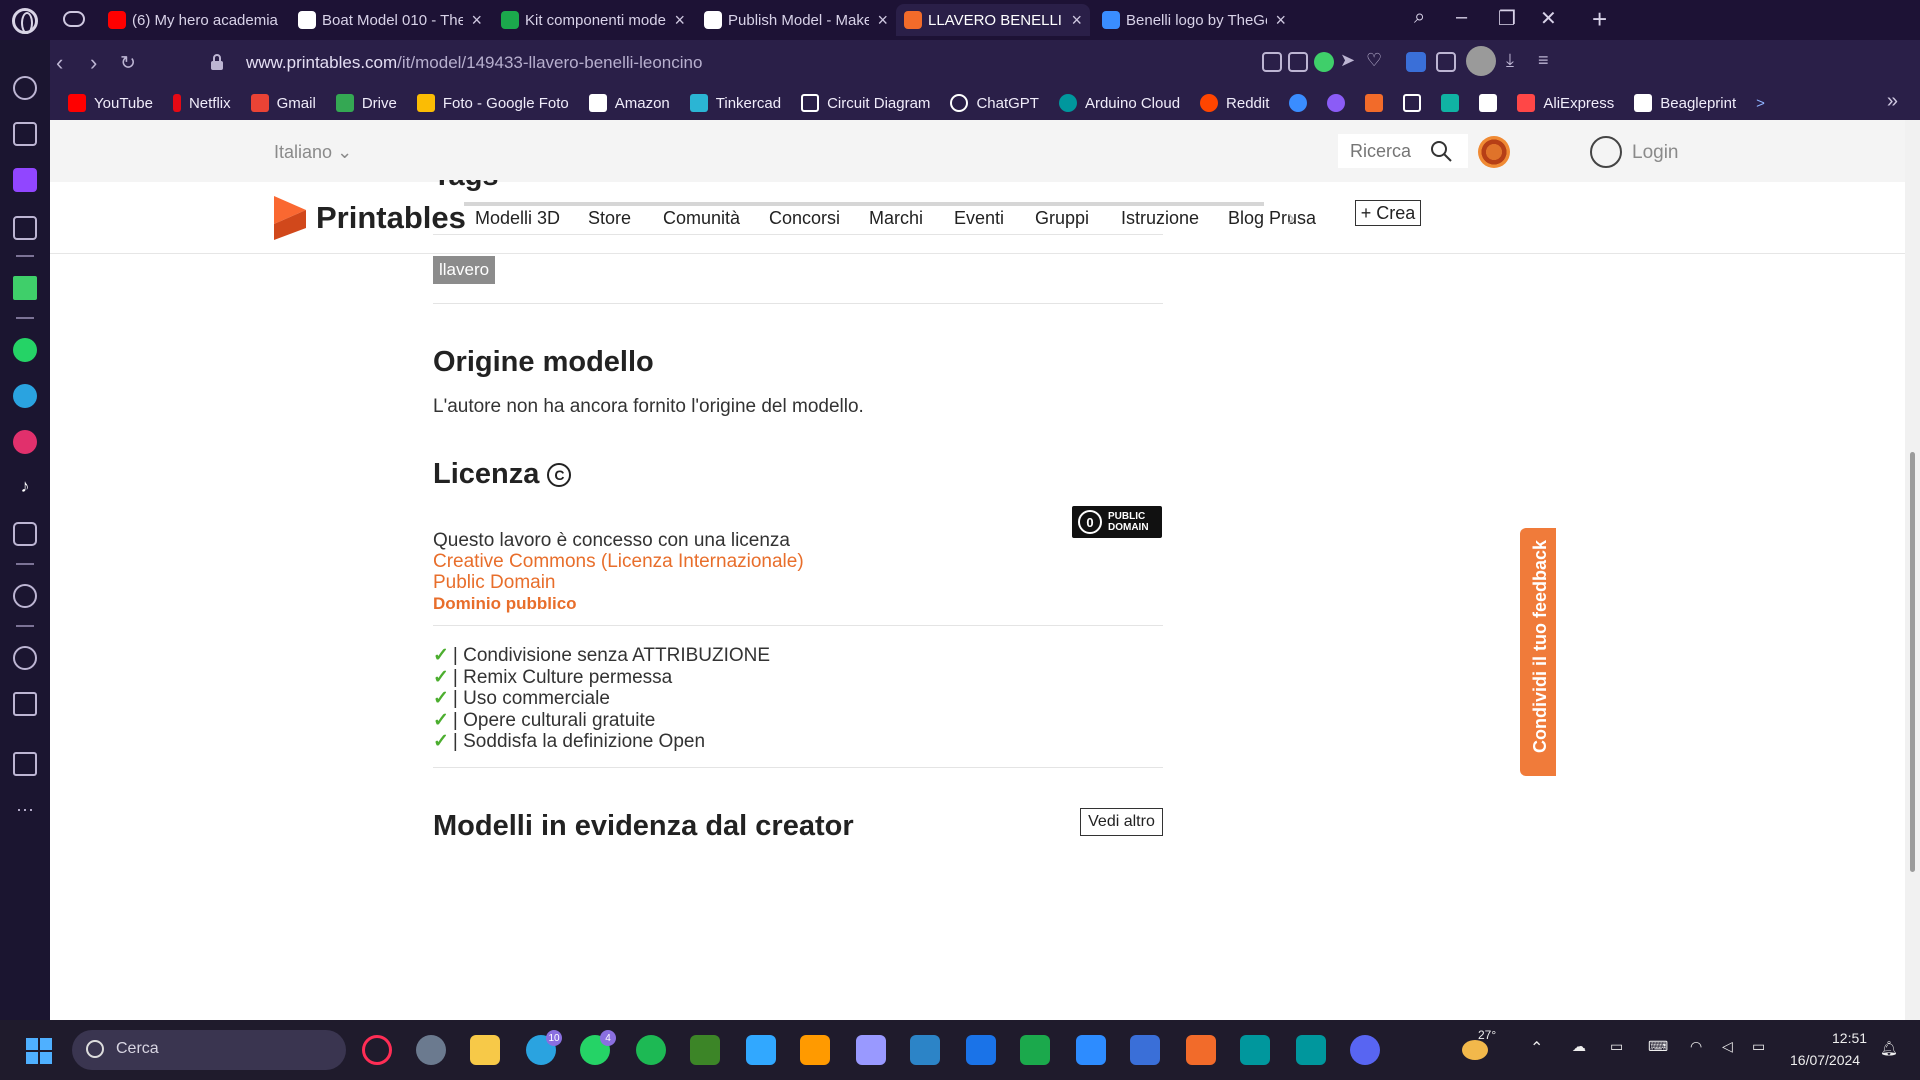 The width and height of the screenshot is (1920, 1080). Describe the element at coordinates (1298, 62) in the screenshot. I see `snapshot-icon` at that location.